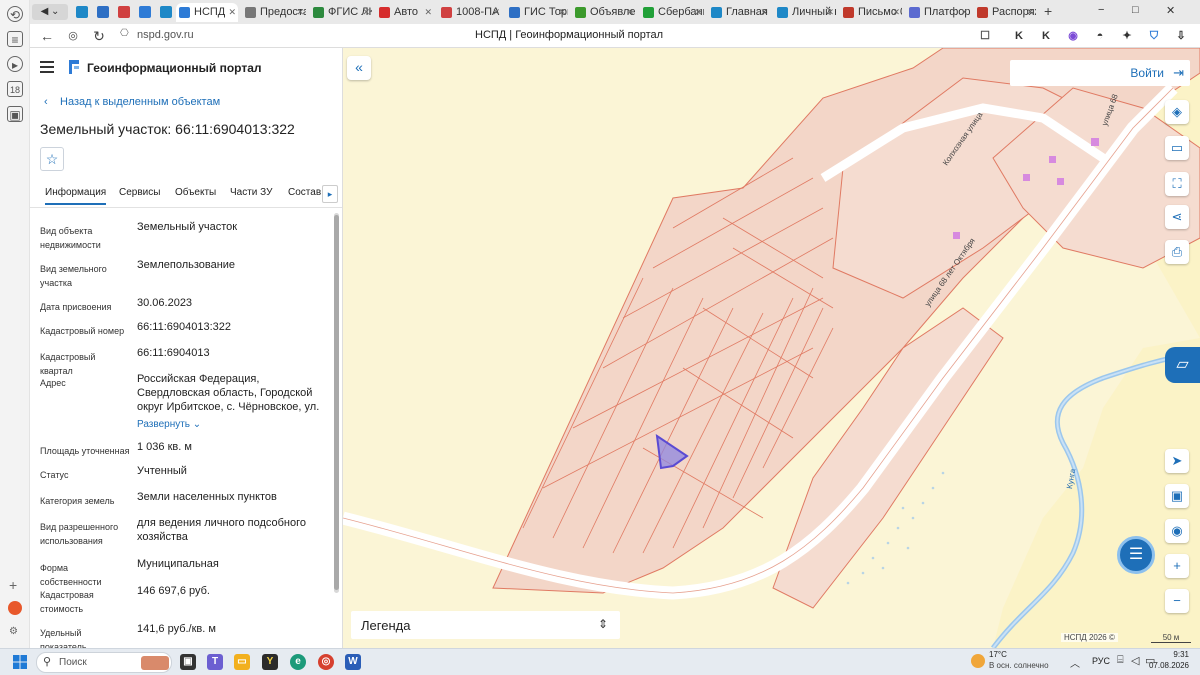 This screenshot has width=1200, height=675. Describe the element at coordinates (1177, 531) in the screenshot. I see `location-pin-icon: ◉` at that location.